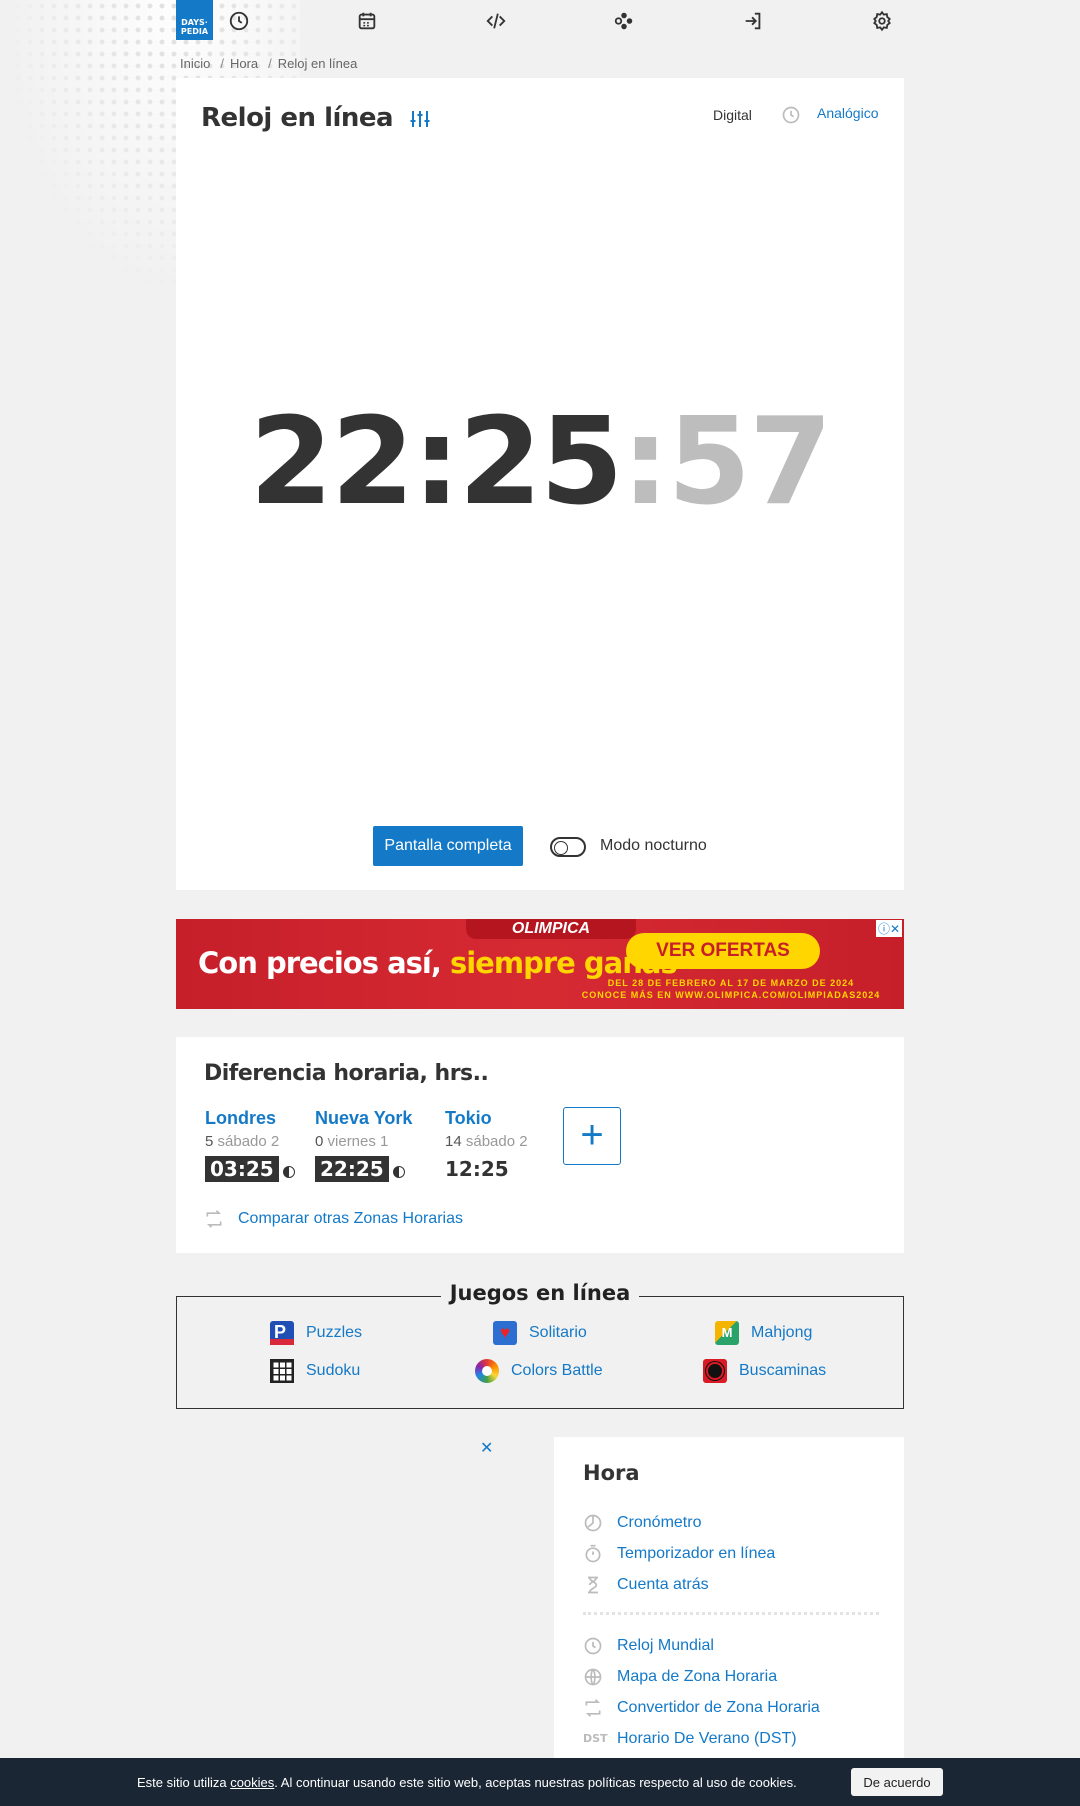  What do you see at coordinates (888, 928) in the screenshot?
I see `ad-close-icon: ⓘ✕` at bounding box center [888, 928].